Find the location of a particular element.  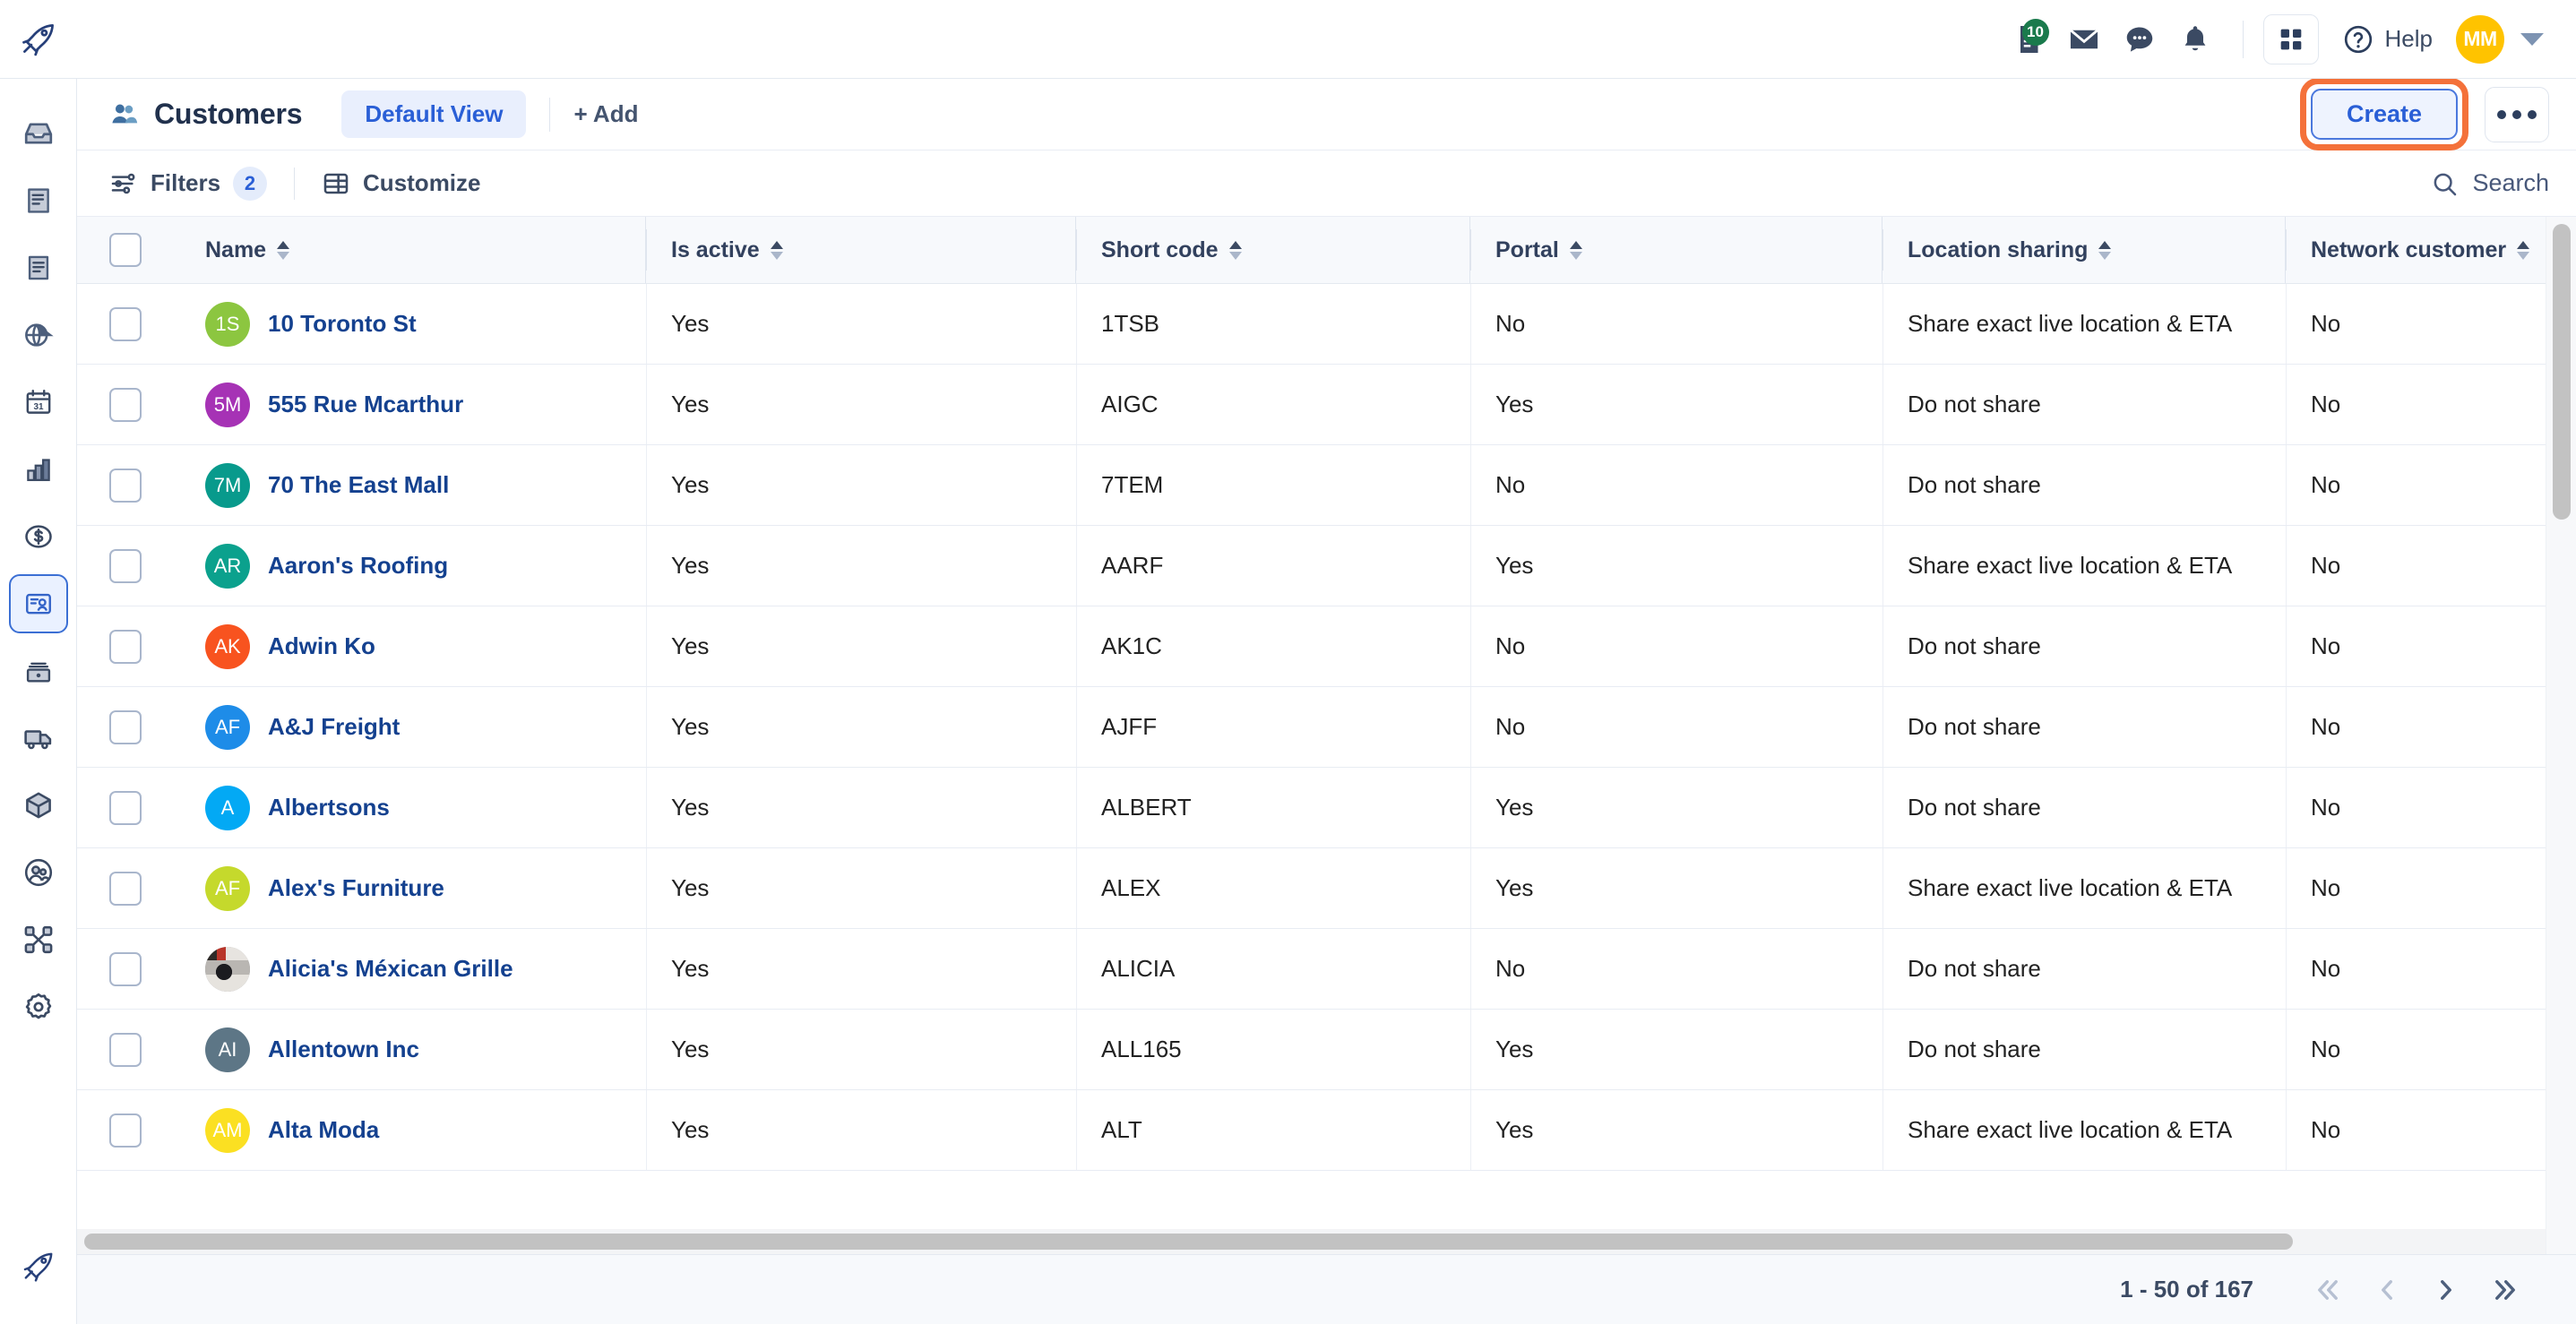

customize-button: Customize is located at coordinates (402, 183).